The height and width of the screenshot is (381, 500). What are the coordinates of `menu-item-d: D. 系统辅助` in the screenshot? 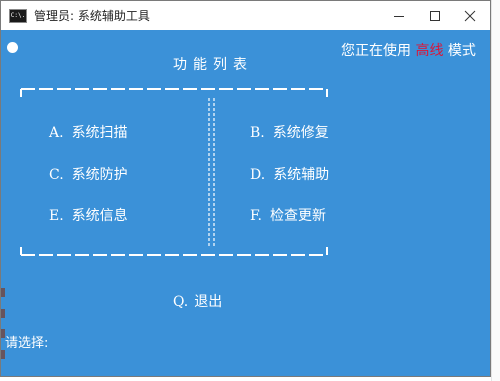 It's located at (289, 174).